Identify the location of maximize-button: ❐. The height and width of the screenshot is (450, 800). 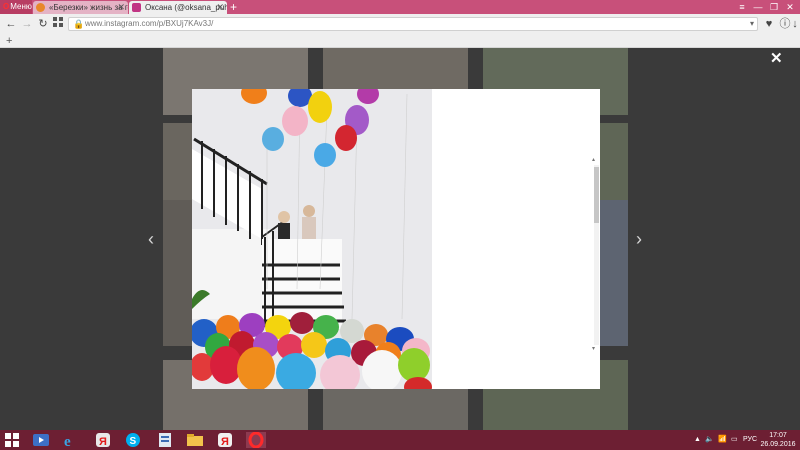
(774, 7).